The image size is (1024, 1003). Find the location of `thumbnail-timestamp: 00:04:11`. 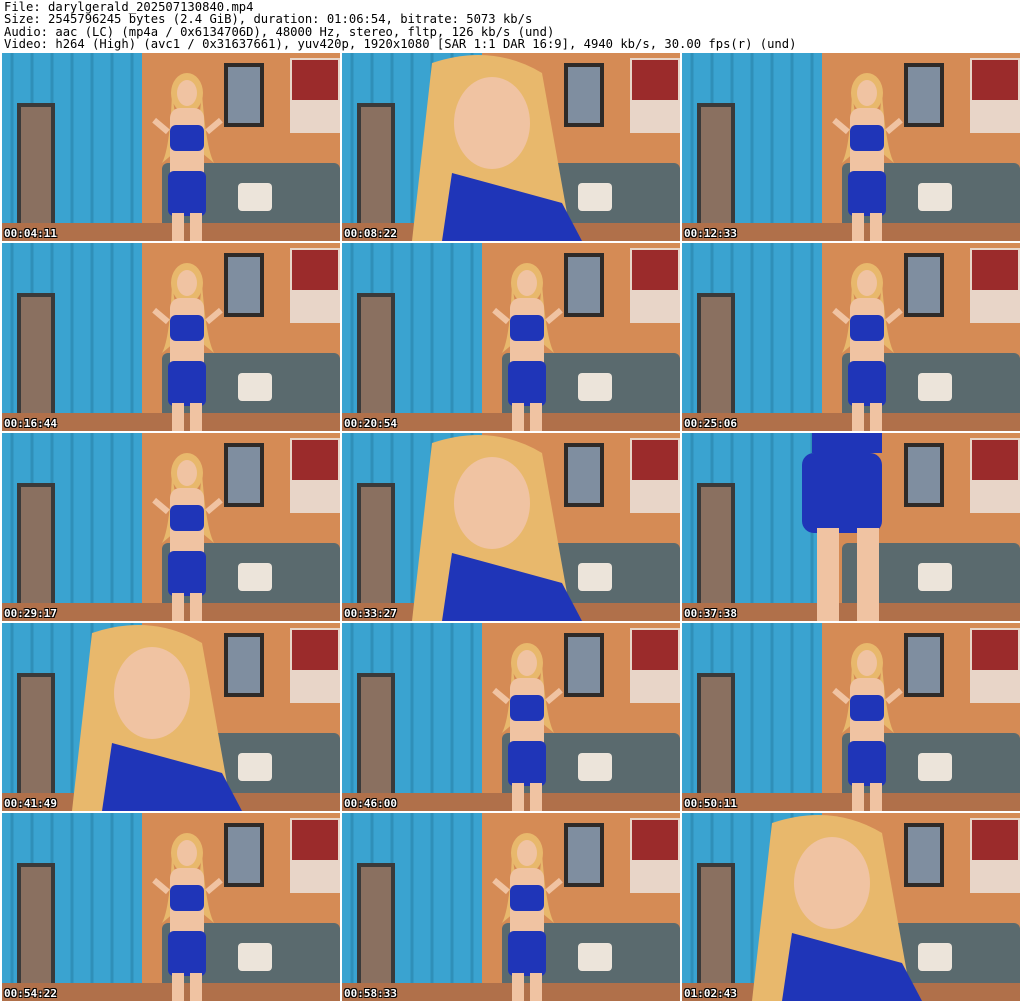

thumbnail-timestamp: 00:04:11 is located at coordinates (30, 233).